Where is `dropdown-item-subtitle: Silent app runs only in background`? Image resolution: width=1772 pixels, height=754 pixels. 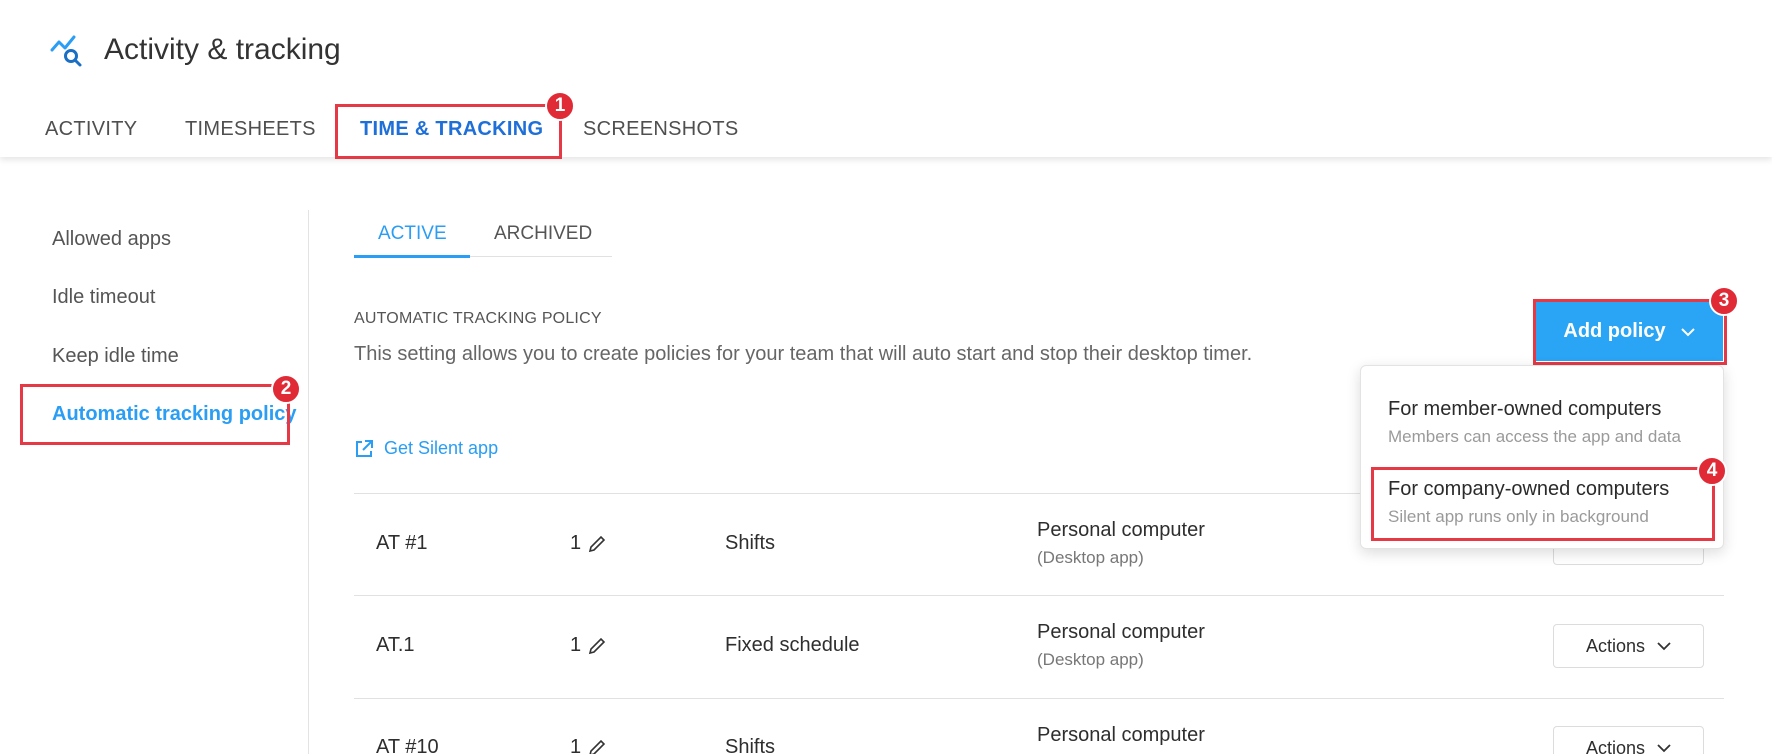
dropdown-item-subtitle: Silent app runs only in background is located at coordinates (1518, 516).